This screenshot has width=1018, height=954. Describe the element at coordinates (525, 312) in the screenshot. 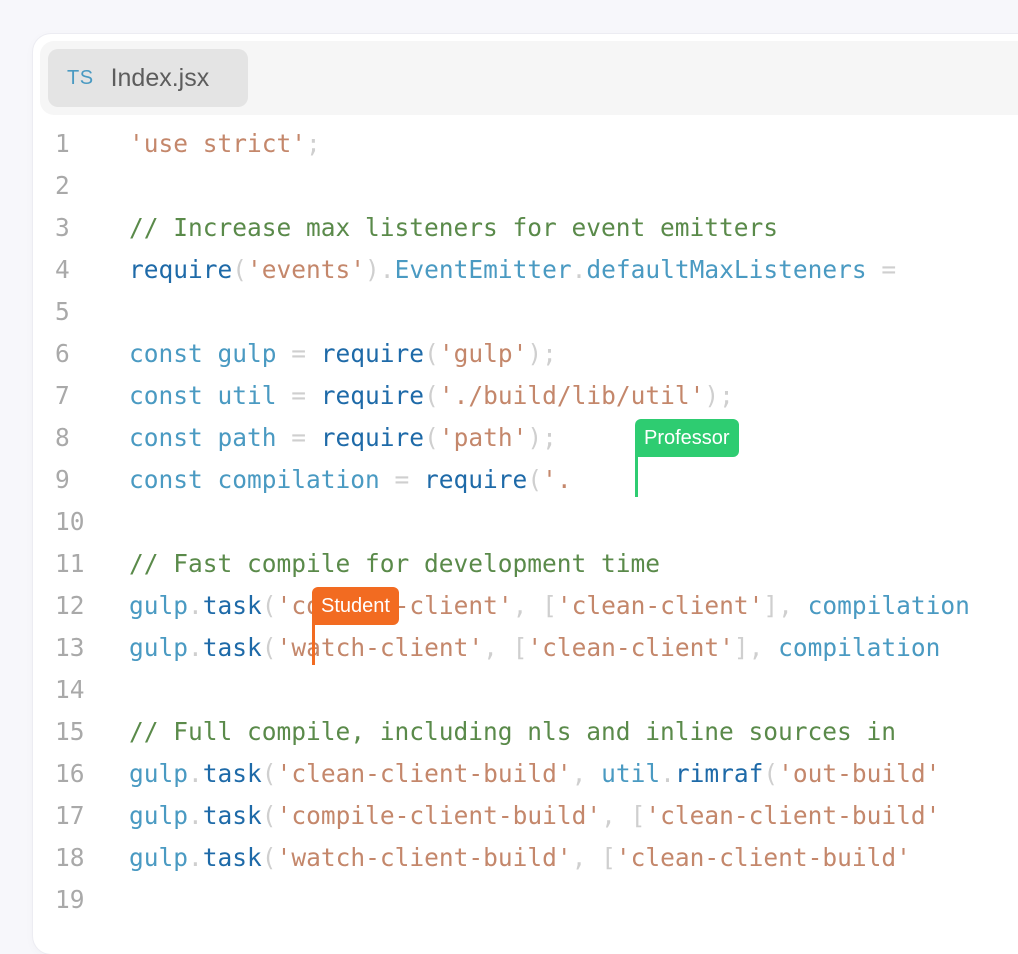

I see `code-line: 5` at that location.